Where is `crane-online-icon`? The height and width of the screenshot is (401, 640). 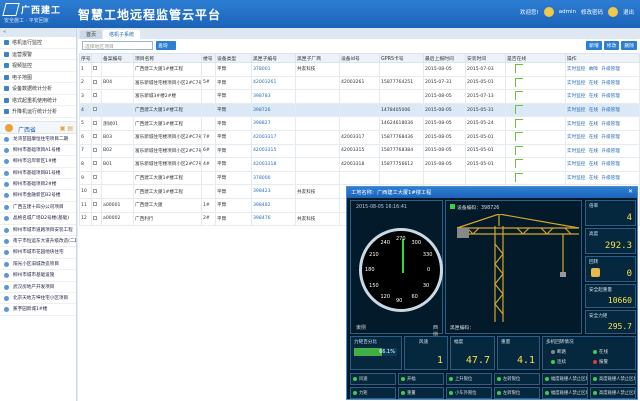
crane-online-icon is located at coordinates (519, 178).